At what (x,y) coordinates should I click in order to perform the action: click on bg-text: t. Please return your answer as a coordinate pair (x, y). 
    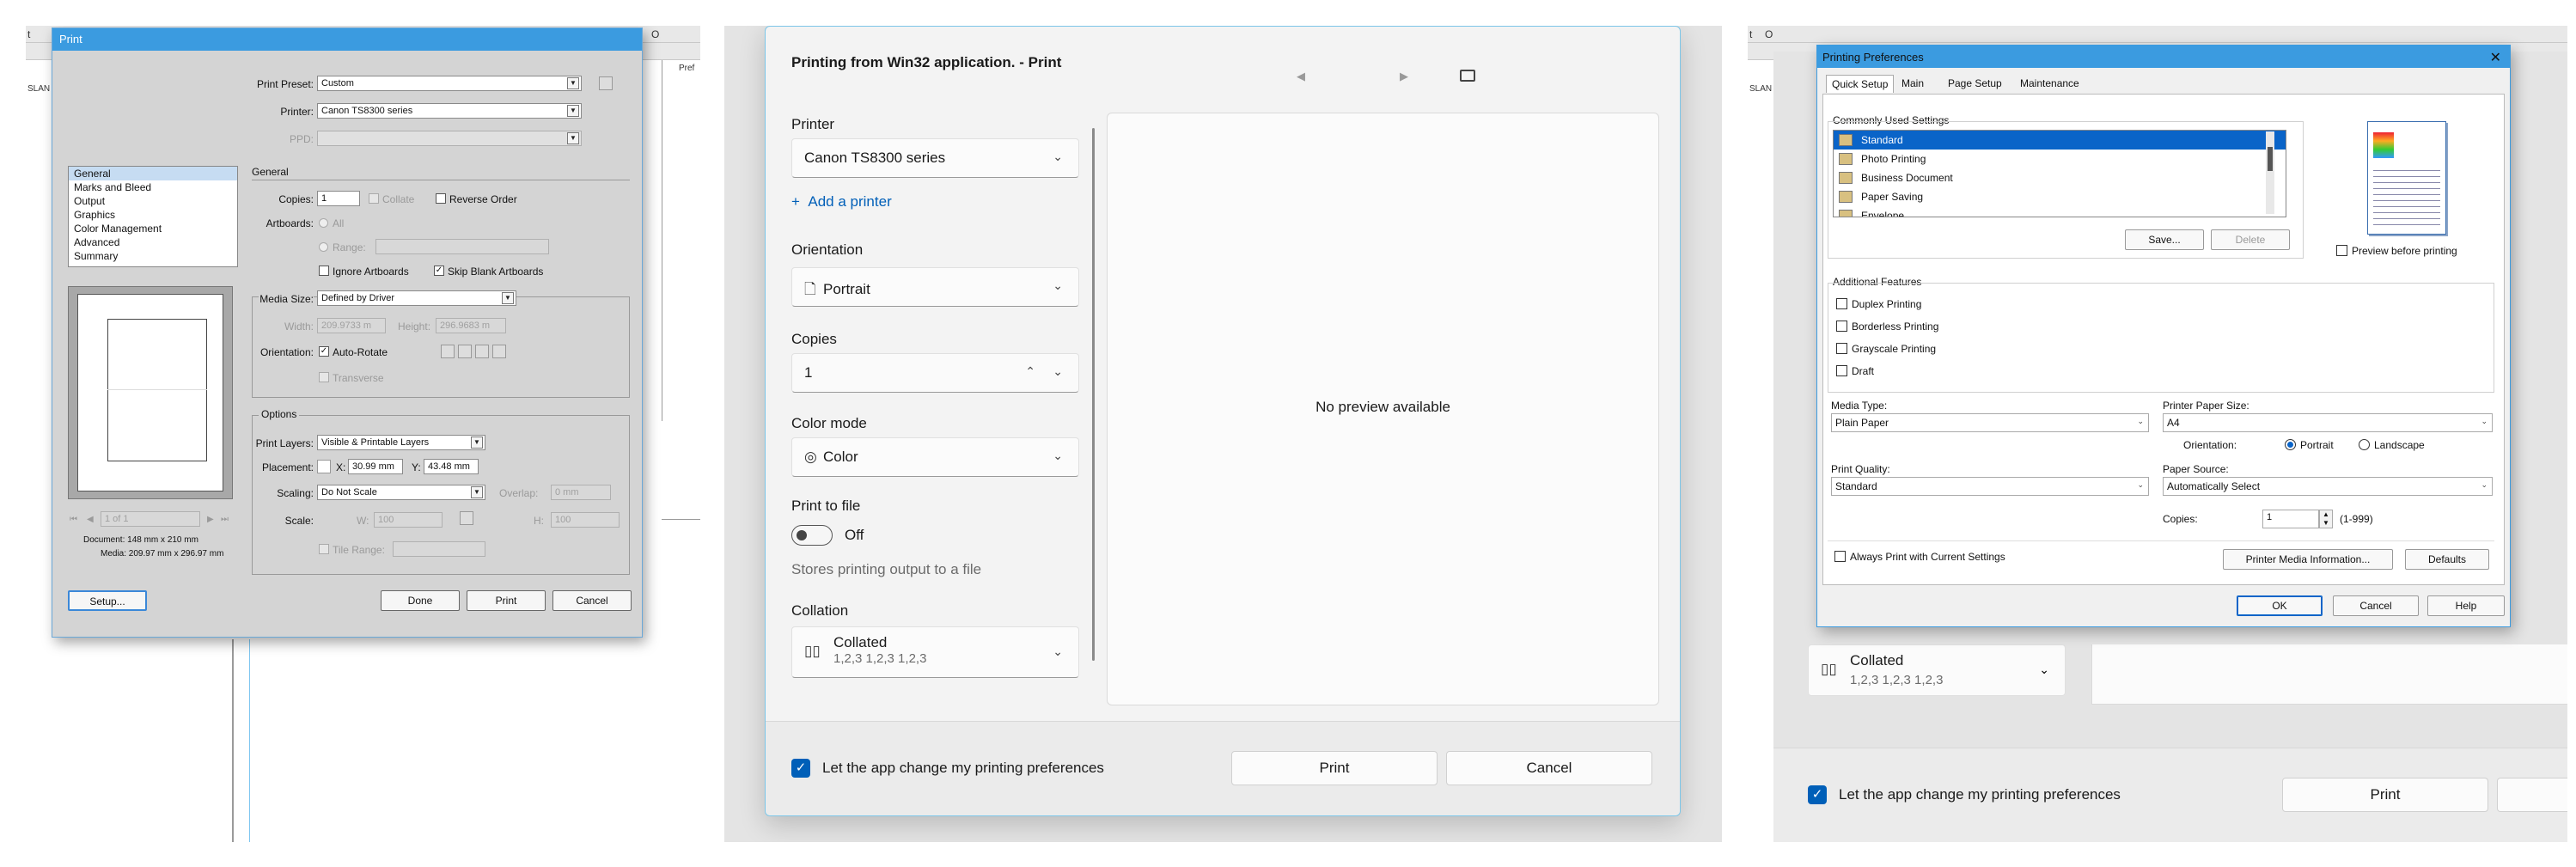
    Looking at the image, I should click on (29, 34).